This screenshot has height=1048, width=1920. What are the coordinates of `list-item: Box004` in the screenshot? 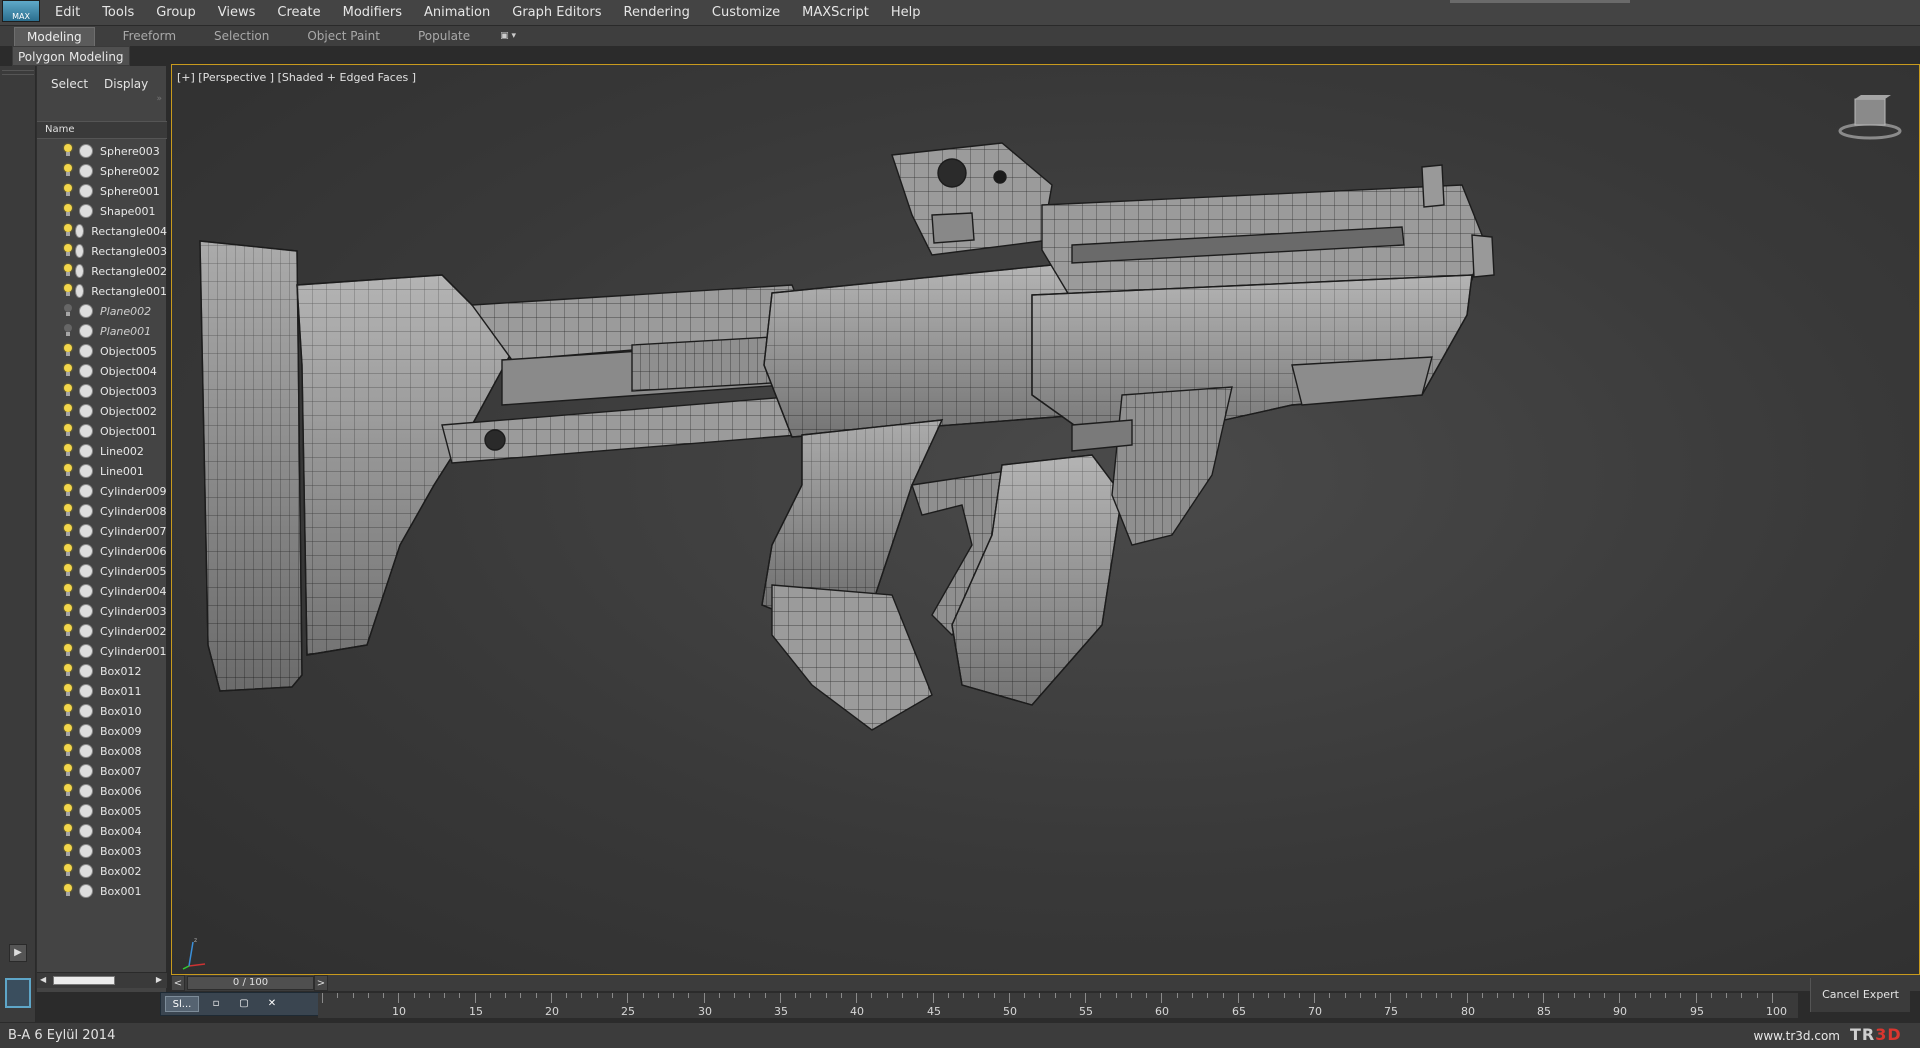 It's located at (102, 831).